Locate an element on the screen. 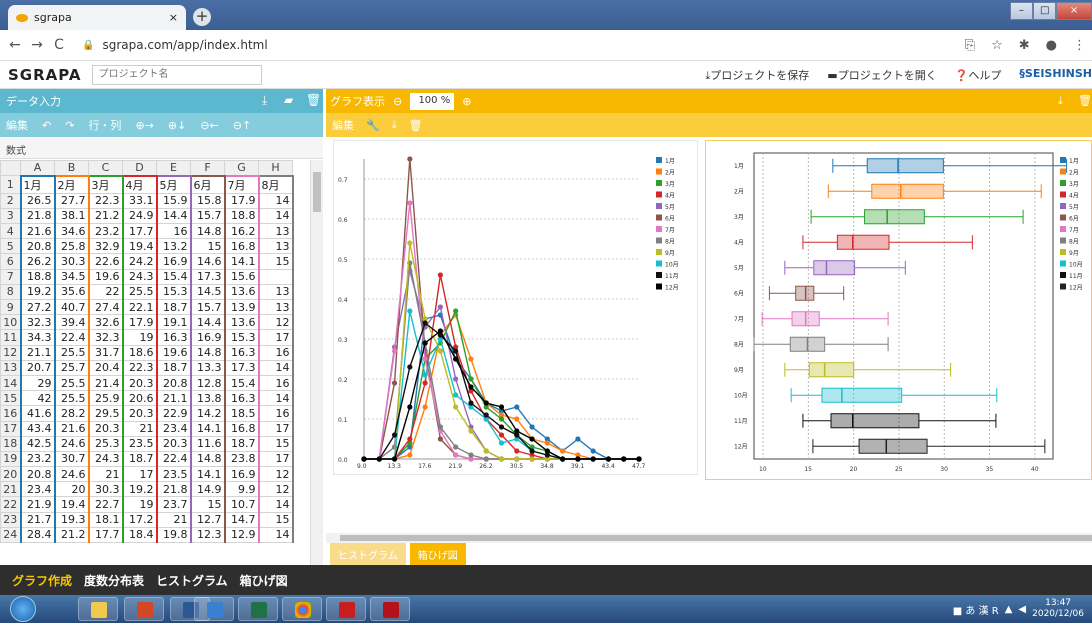  tab-histogram: ヒストグラム is located at coordinates (368, 554).